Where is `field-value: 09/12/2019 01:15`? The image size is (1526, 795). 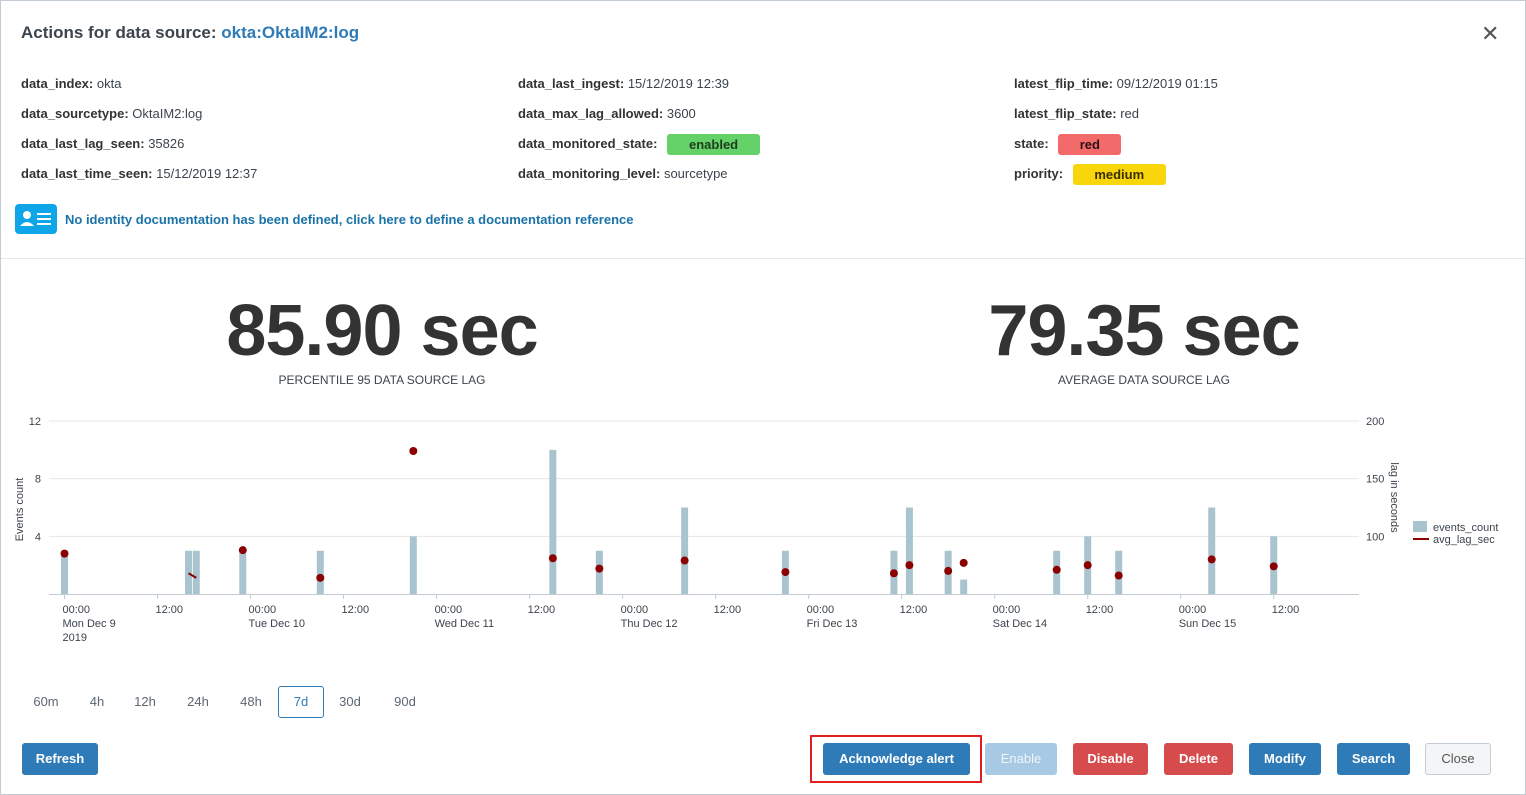 field-value: 09/12/2019 01:15 is located at coordinates (1167, 83).